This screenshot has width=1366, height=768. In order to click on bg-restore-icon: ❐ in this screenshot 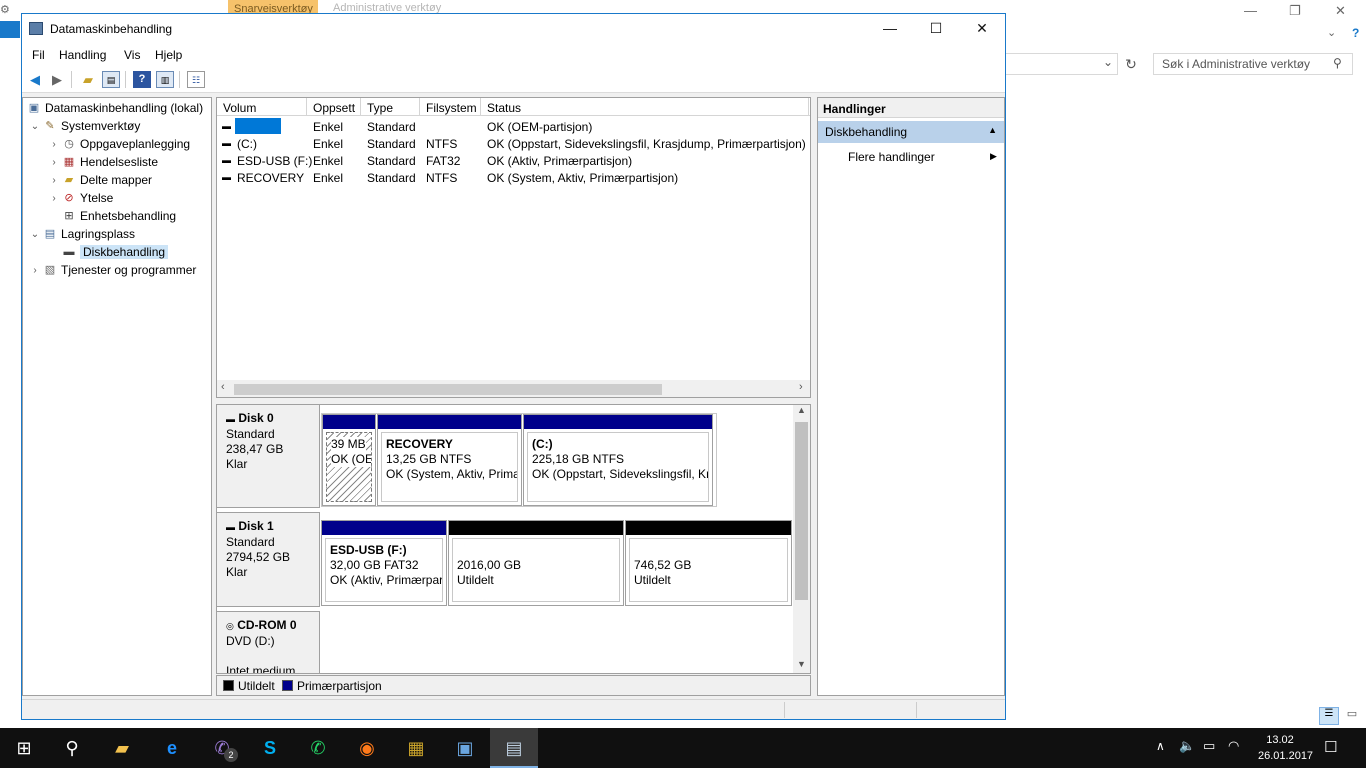, I will do `click(1295, 11)`.